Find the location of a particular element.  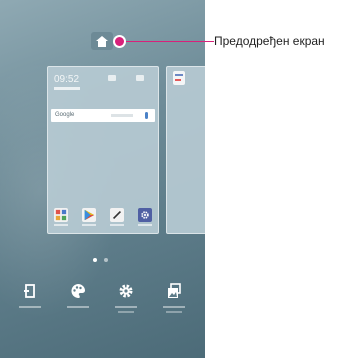

edit-options-dock is located at coordinates (102, 308).